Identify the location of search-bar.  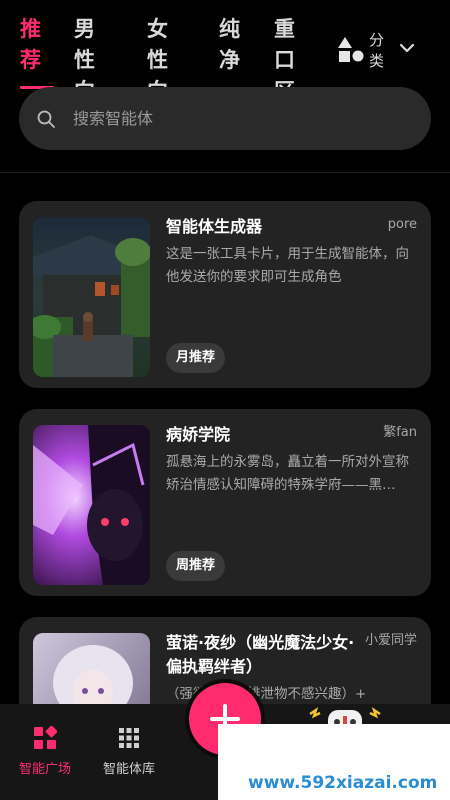
(225, 118).